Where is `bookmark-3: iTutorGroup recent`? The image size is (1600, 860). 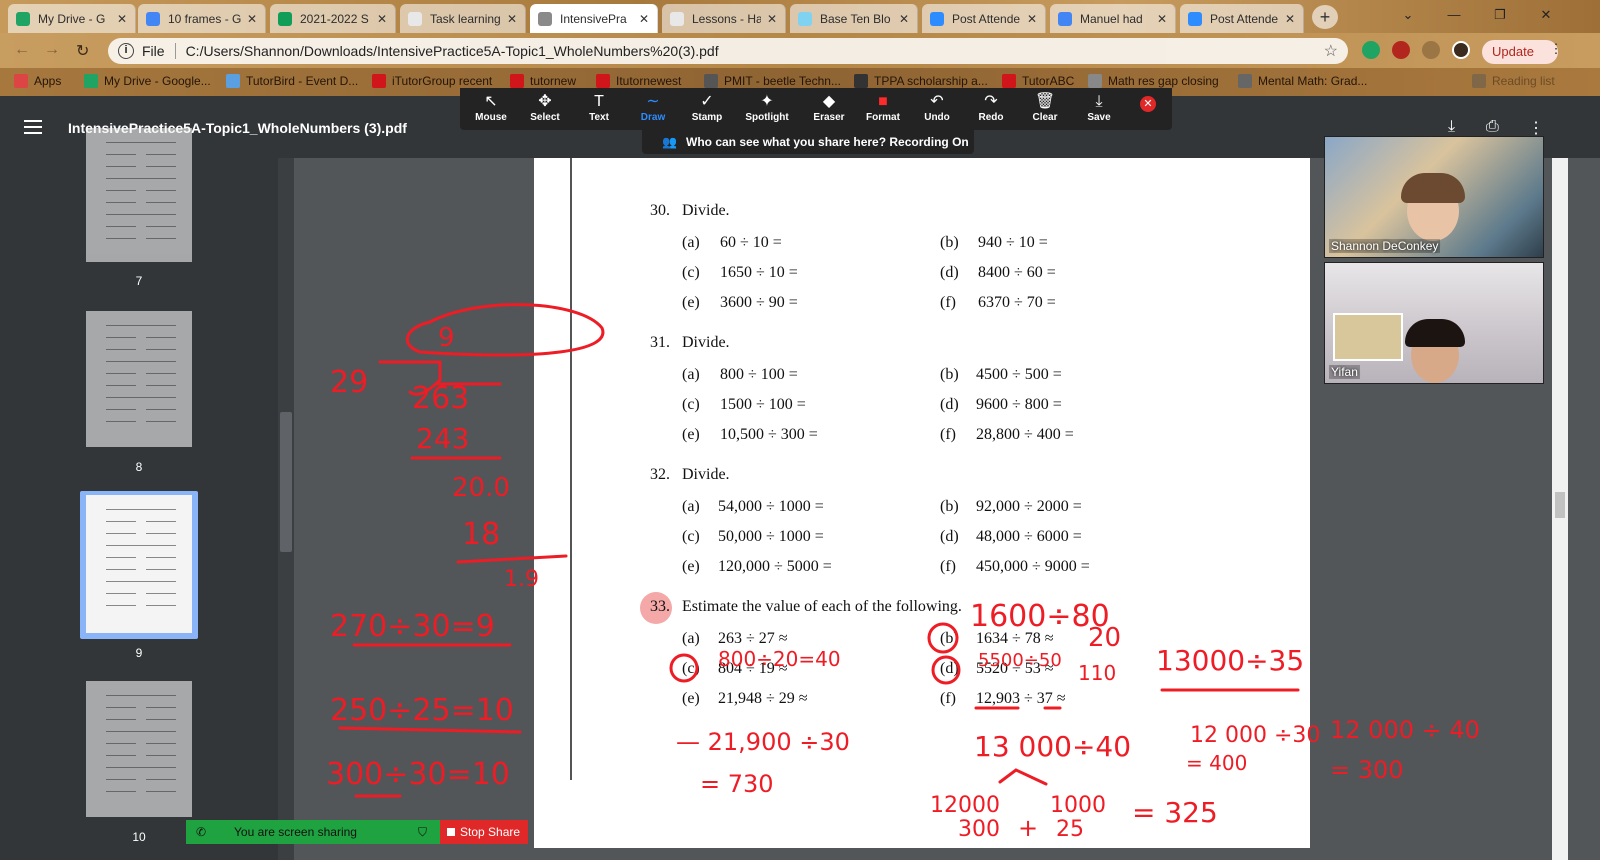
bookmark-3: iTutorGroup recent is located at coordinates (432, 81).